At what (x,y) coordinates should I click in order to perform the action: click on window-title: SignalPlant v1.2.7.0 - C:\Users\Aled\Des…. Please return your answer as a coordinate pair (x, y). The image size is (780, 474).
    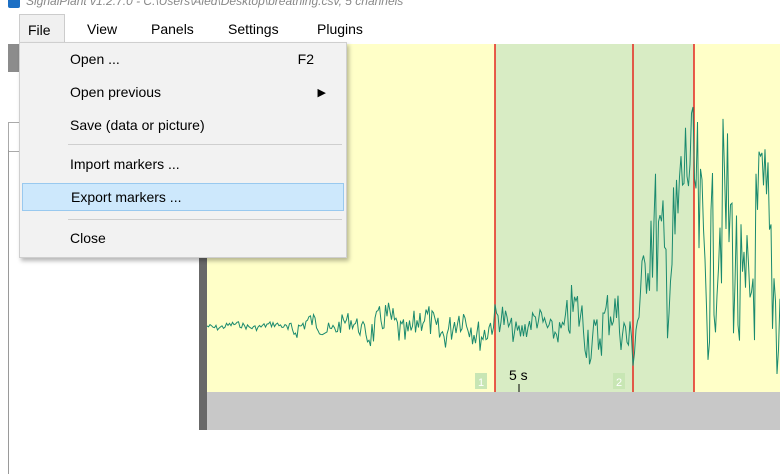
    Looking at the image, I should click on (215, 4).